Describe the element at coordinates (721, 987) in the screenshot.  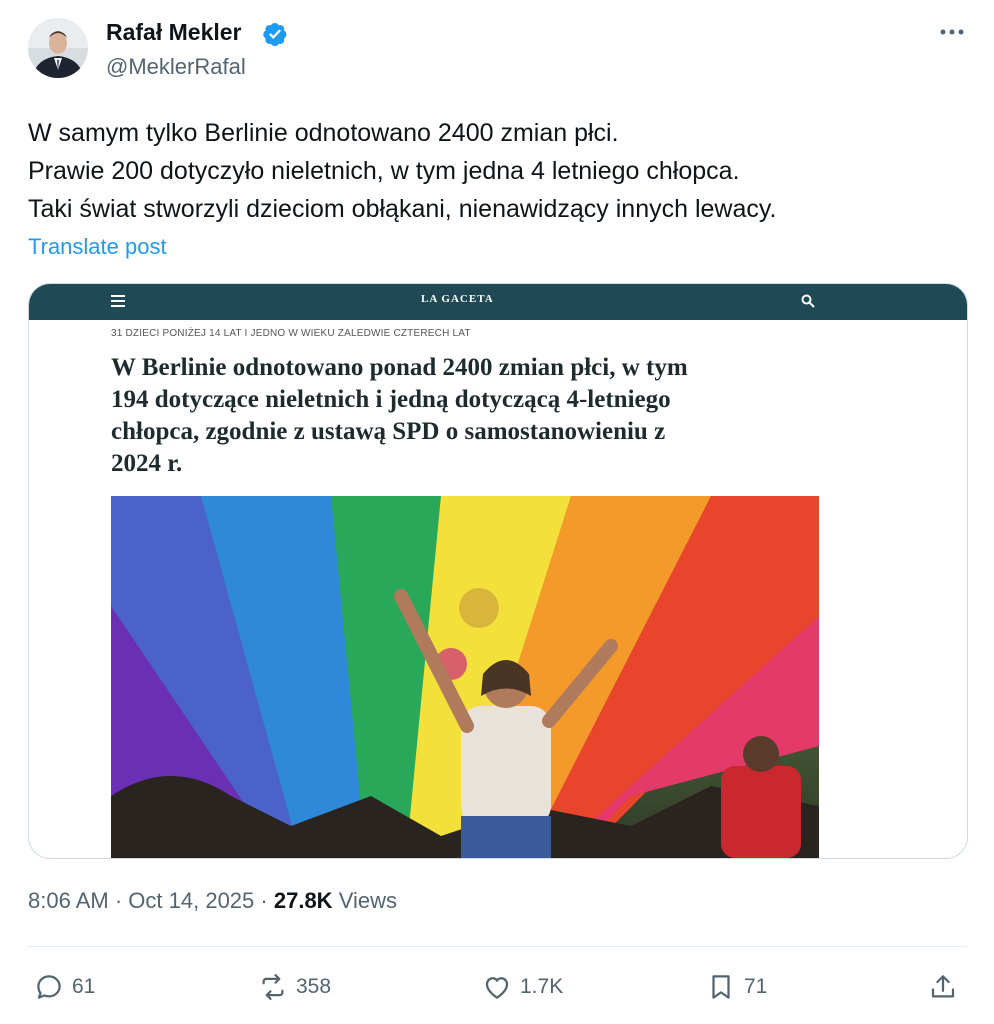
I see `bookmark-icon` at that location.